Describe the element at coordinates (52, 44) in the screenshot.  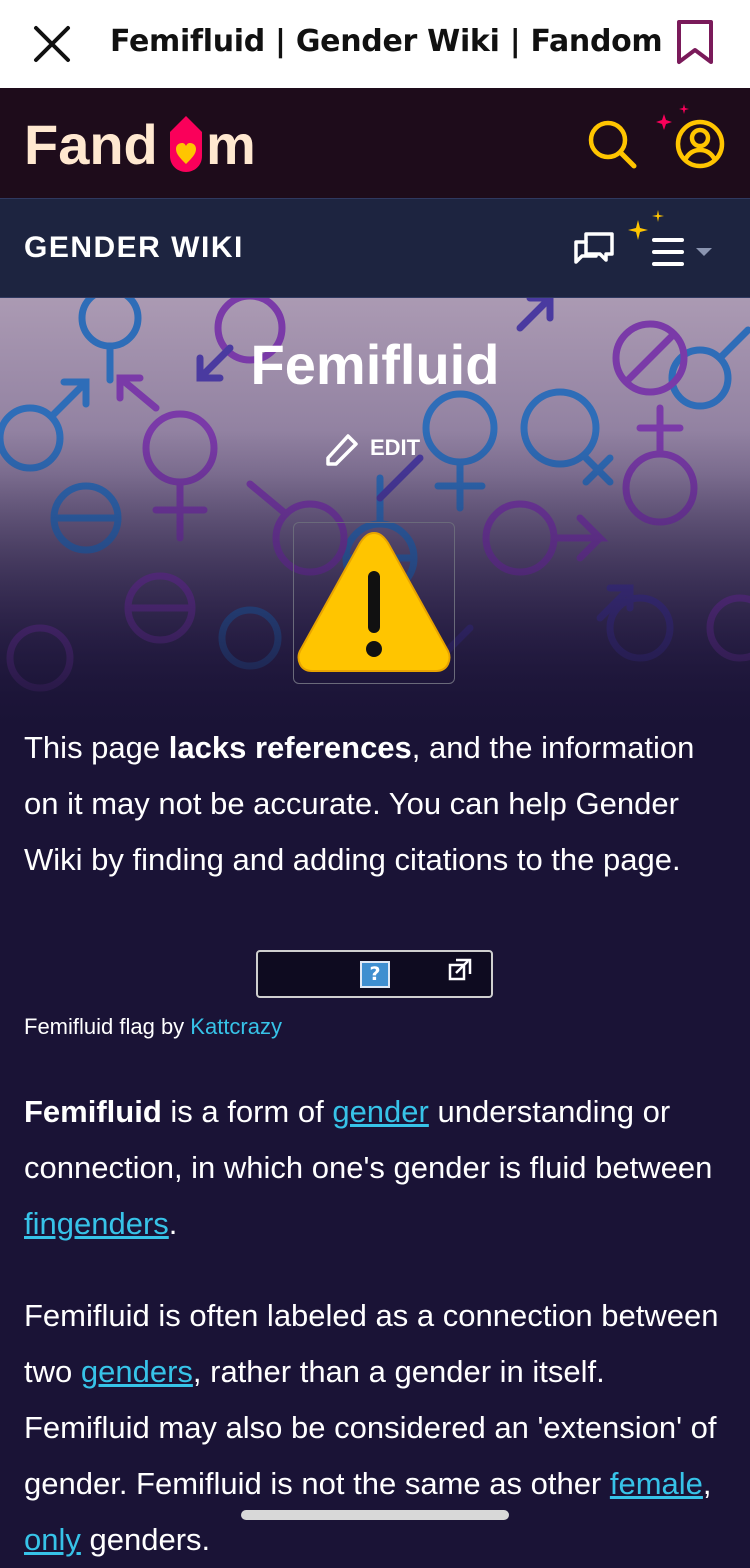
I see `close-icon` at that location.